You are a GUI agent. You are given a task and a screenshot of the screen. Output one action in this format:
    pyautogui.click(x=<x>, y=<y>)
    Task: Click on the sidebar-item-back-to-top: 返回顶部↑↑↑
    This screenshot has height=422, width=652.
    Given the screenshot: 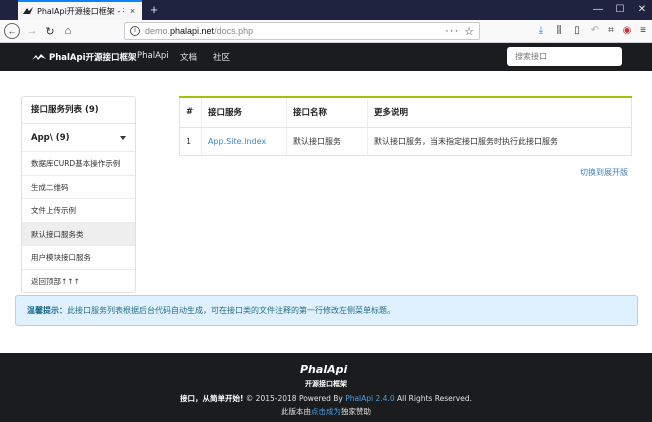 What is the action you would take?
    pyautogui.click(x=78, y=280)
    